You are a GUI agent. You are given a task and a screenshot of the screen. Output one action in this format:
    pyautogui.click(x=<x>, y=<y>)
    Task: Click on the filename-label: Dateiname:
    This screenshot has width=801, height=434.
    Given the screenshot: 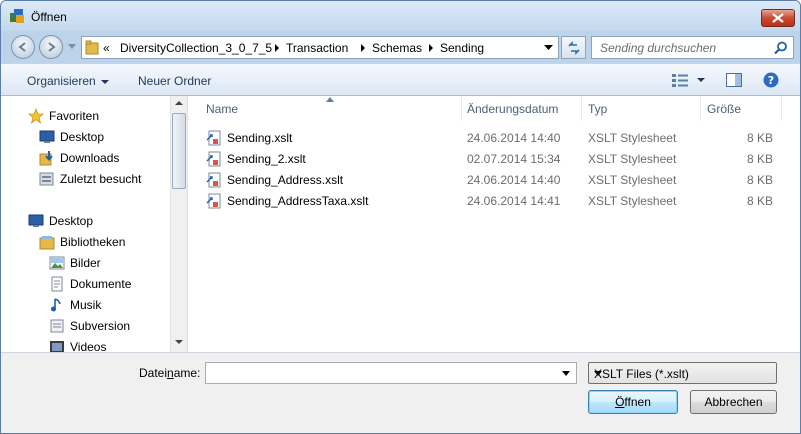 What is the action you would take?
    pyautogui.click(x=169, y=373)
    